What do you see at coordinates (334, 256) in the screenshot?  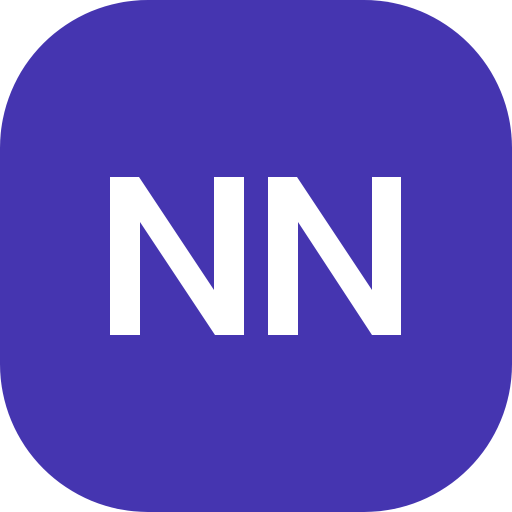 I see `letter-n-right` at bounding box center [334, 256].